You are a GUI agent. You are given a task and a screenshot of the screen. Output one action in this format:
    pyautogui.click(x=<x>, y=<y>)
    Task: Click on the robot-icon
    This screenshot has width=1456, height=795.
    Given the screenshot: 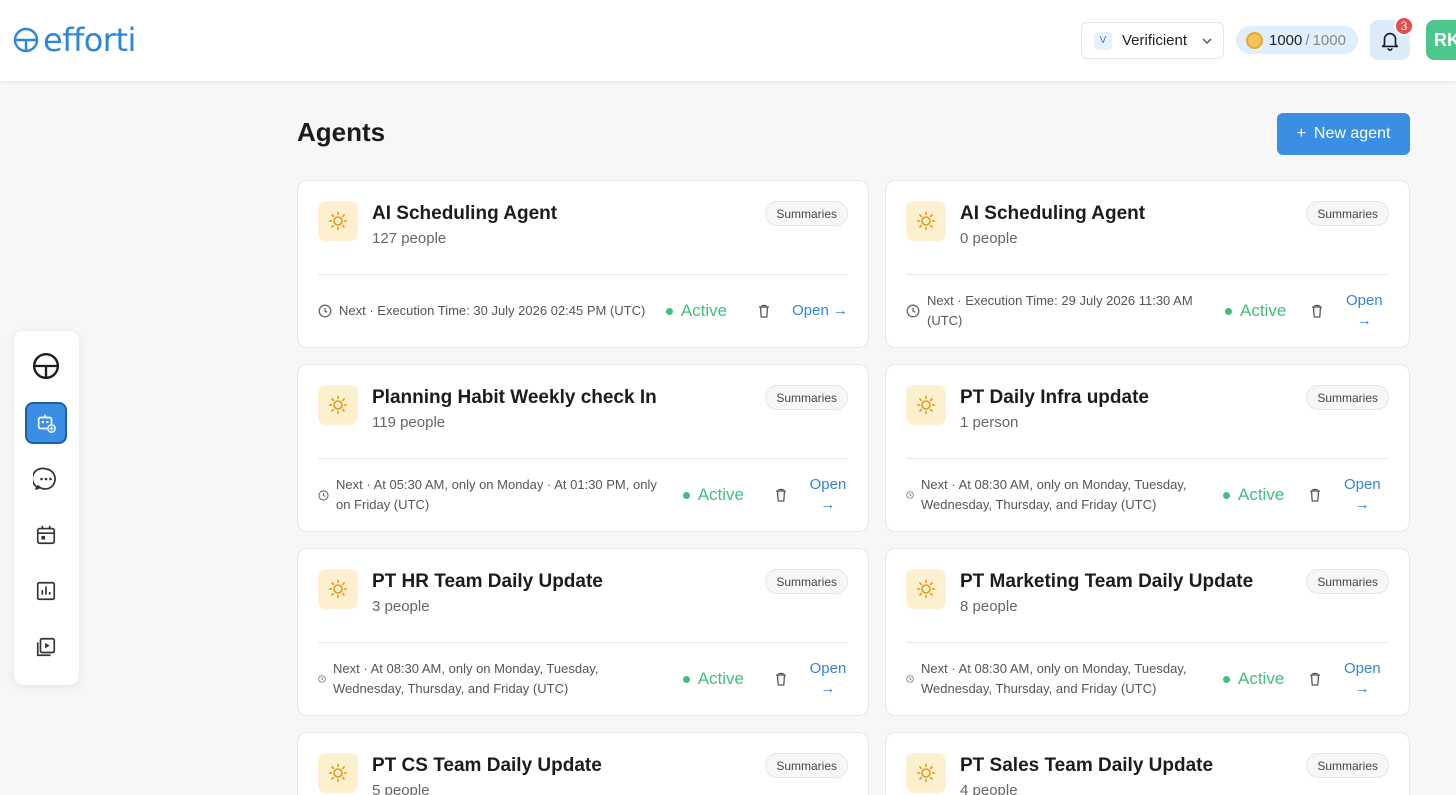 What is the action you would take?
    pyautogui.click(x=46, y=423)
    